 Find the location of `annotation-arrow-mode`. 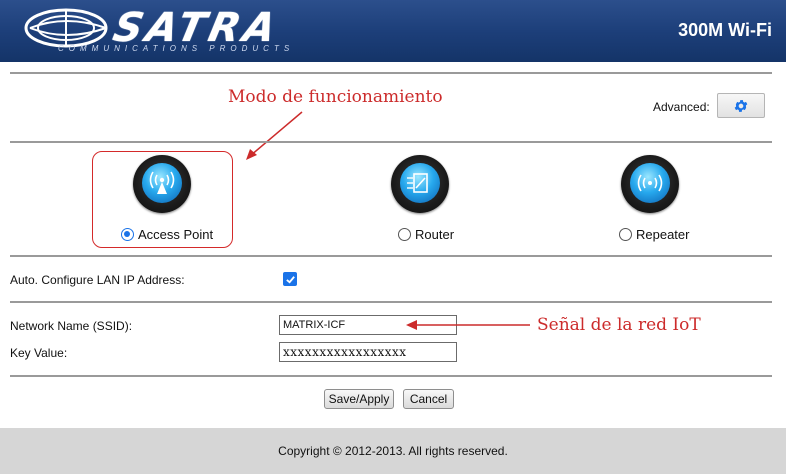

annotation-arrow-mode is located at coordinates (274, 135).